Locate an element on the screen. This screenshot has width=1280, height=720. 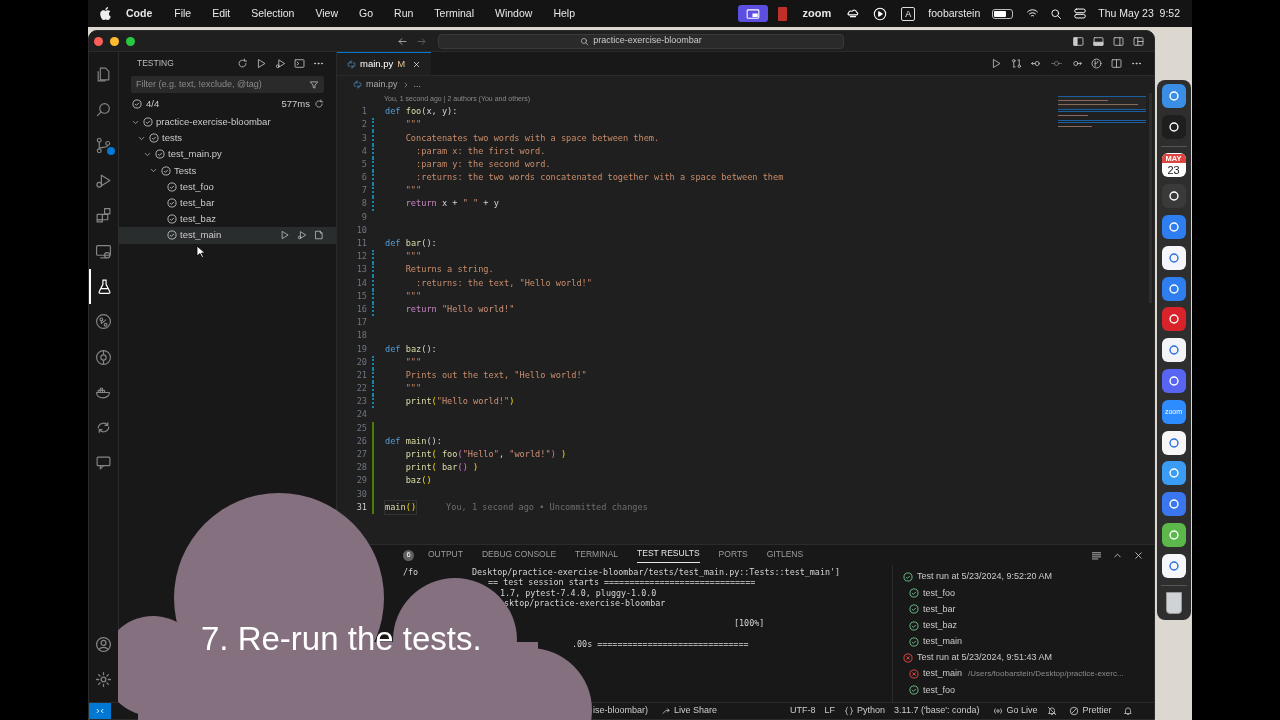
filter-field: Filter (e.g. text, !exclude, @tag) is located at coordinates (227, 84).